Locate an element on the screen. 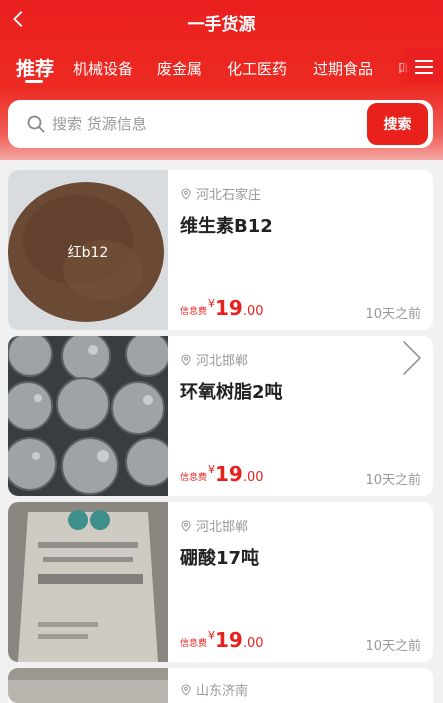 This screenshot has height=703, width=443. category-tabs: 推荐 机械设备 废金属 化工医药 过期食品 叫 is located at coordinates (221, 69).